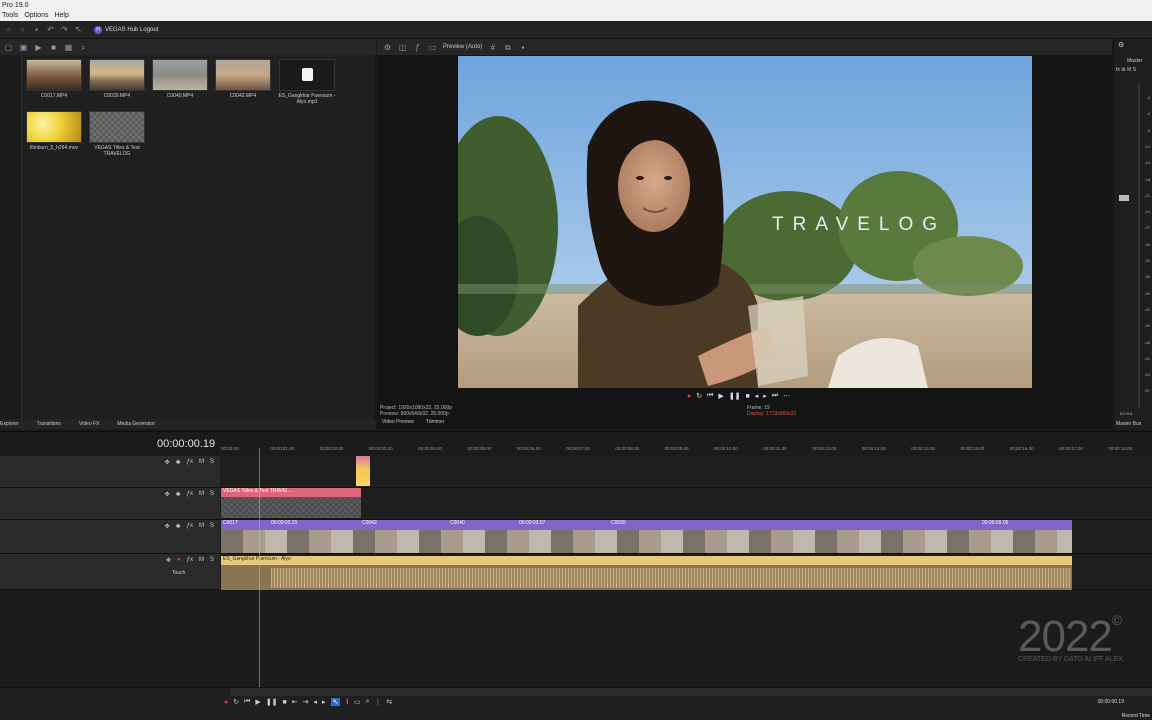 The image size is (1152, 720). What do you see at coordinates (8, 29) in the screenshot?
I see `new-icon: ▫` at bounding box center [8, 29].